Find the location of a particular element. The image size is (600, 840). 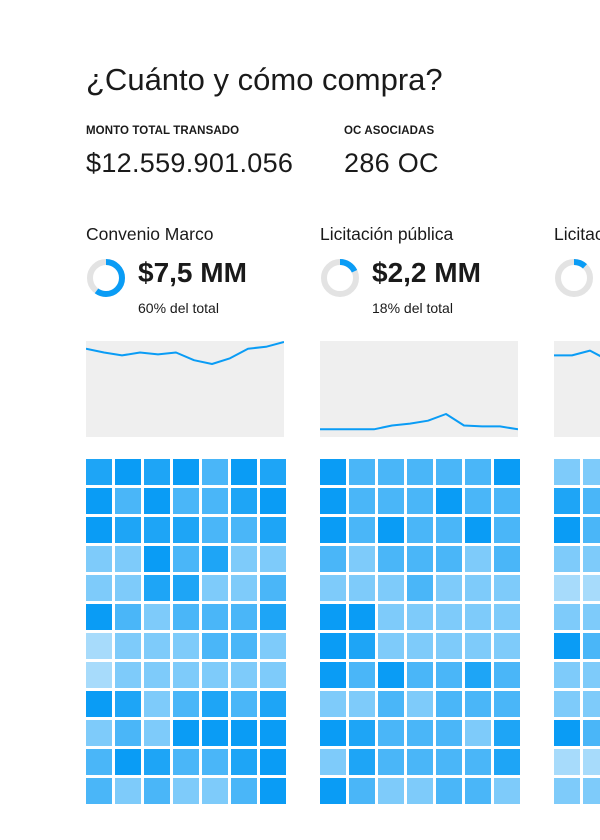

oc-asociadas-stat: OC ASOCIADAS 286 OC is located at coordinates (391, 152).